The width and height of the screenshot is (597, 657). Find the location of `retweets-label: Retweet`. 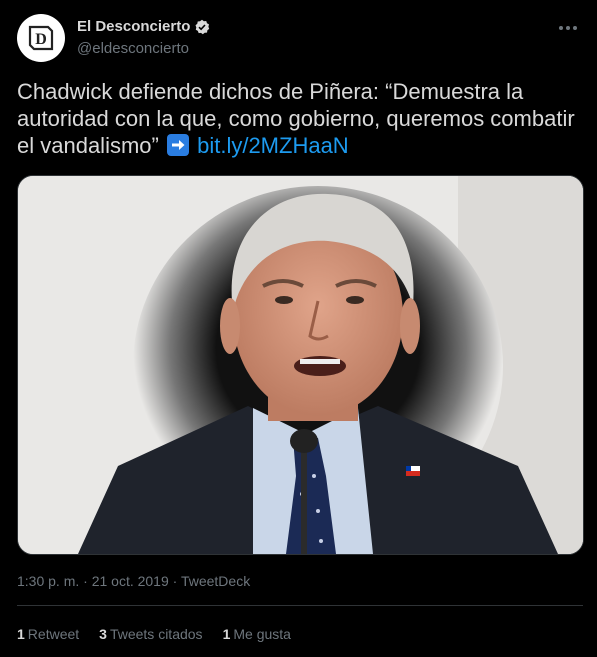

retweets-label: Retweet is located at coordinates (53, 634).